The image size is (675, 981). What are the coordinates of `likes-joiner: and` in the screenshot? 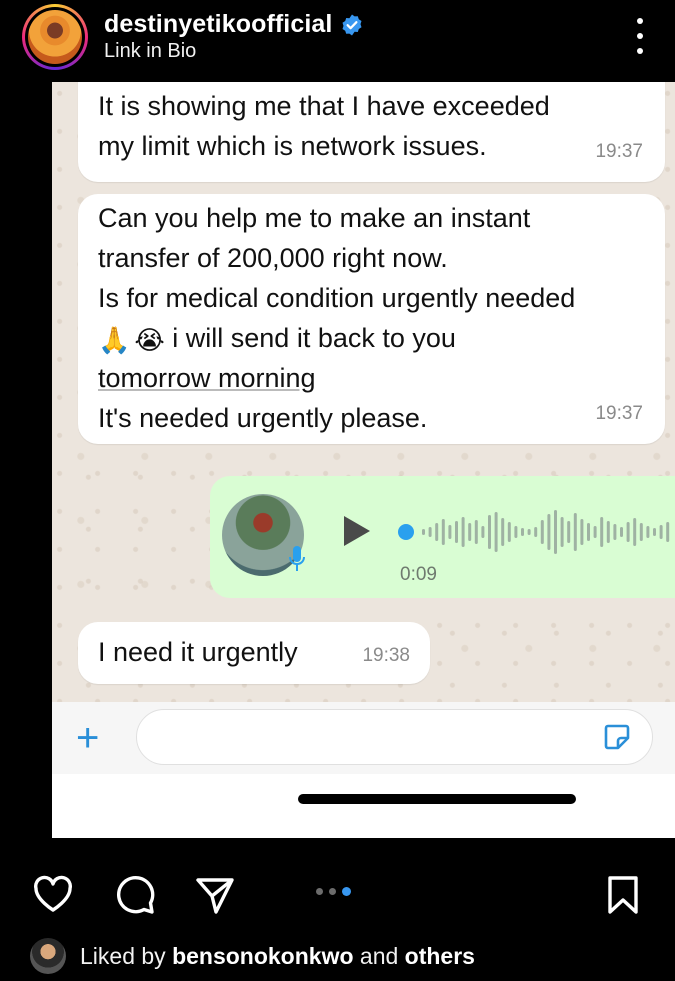 It's located at (379, 955).